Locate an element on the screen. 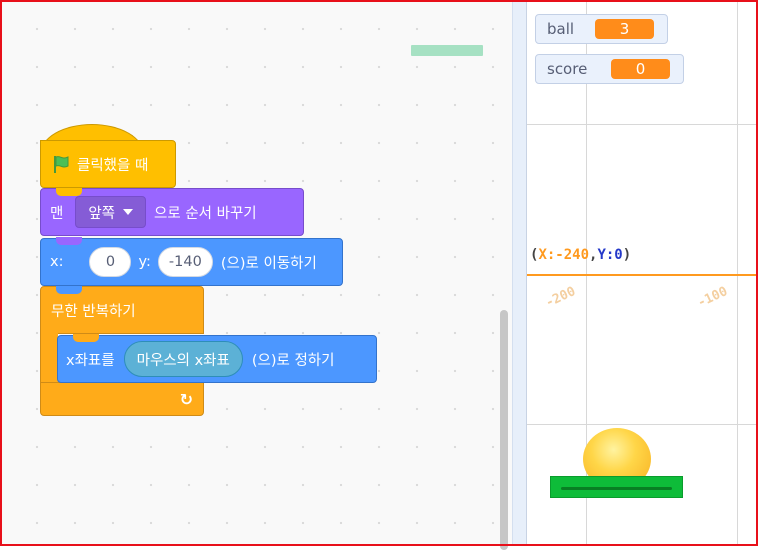 This screenshot has width=758, height=550. set-x-block: x좌표를 마우스의 x좌표 (으)로 정하기 is located at coordinates (217, 359).